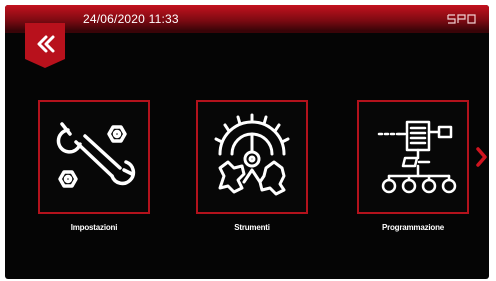  What do you see at coordinates (94, 227) in the screenshot?
I see `tile-label-impostazioni: Impostazioni` at bounding box center [94, 227].